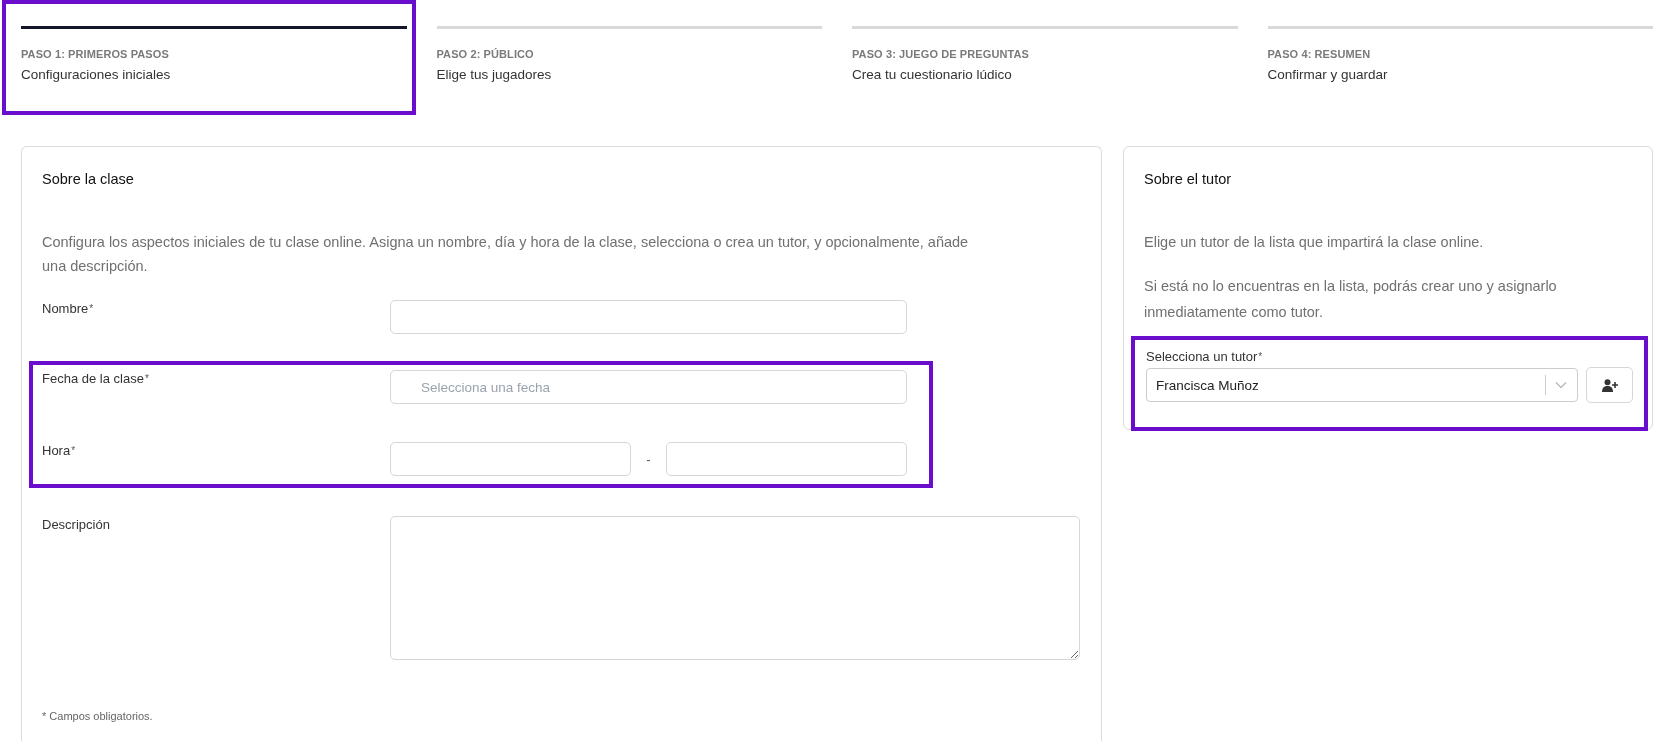  I want to click on chevron-down-icon, so click(1561, 385).